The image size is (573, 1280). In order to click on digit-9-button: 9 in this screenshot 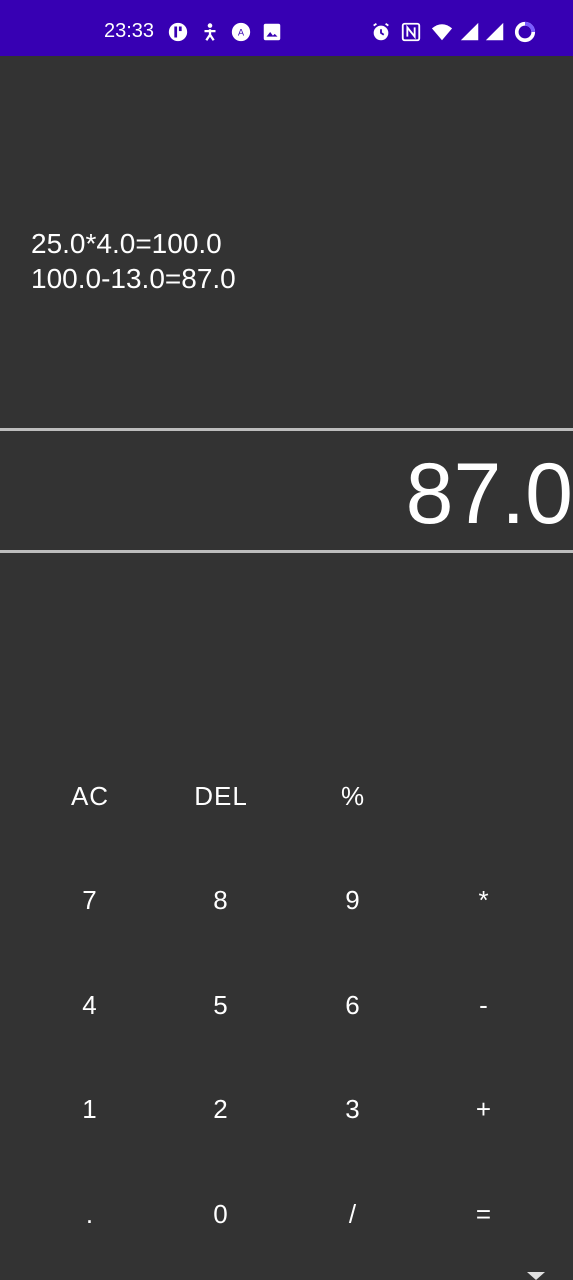, I will do `click(353, 900)`.